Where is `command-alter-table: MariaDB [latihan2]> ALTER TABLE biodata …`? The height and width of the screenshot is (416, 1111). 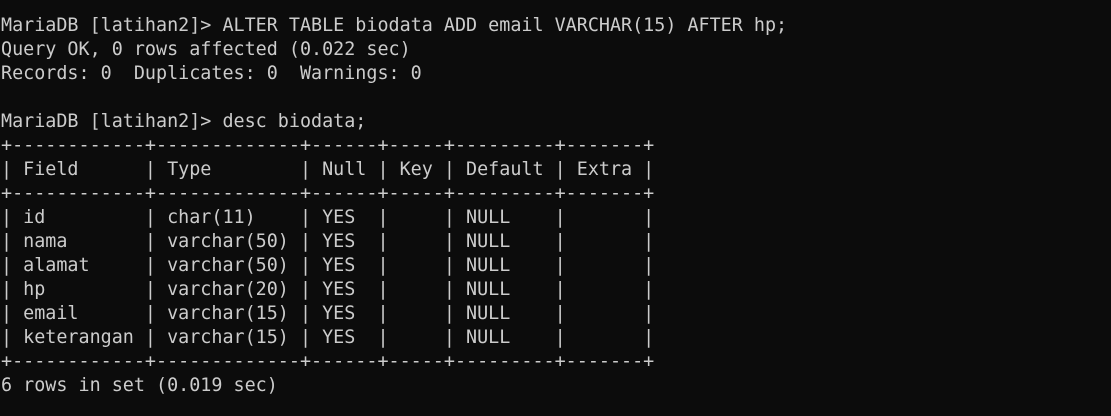
command-alter-table: MariaDB [latihan2]> ALTER TABLE biodata … is located at coordinates (394, 25).